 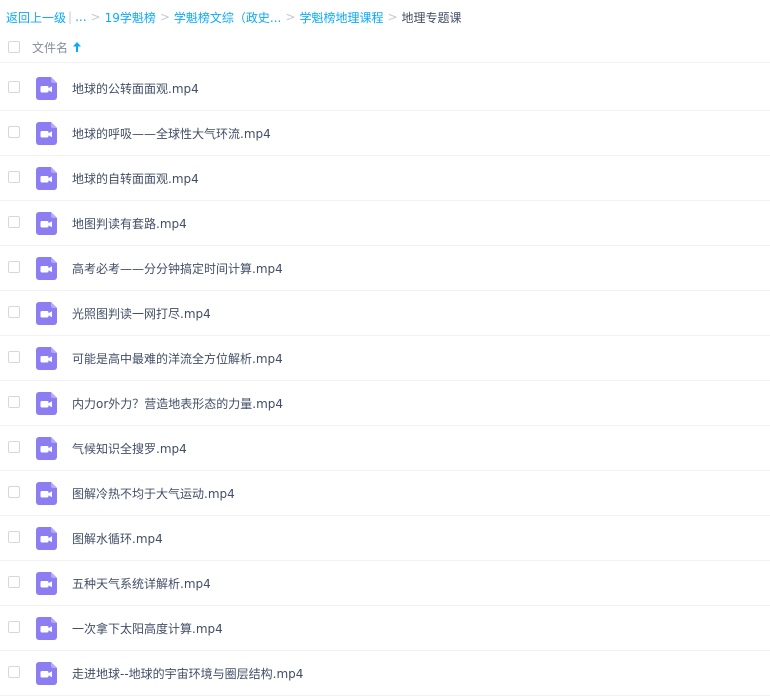 I want to click on file-name: 气候知识全搜罗.mp4, so click(x=129, y=448).